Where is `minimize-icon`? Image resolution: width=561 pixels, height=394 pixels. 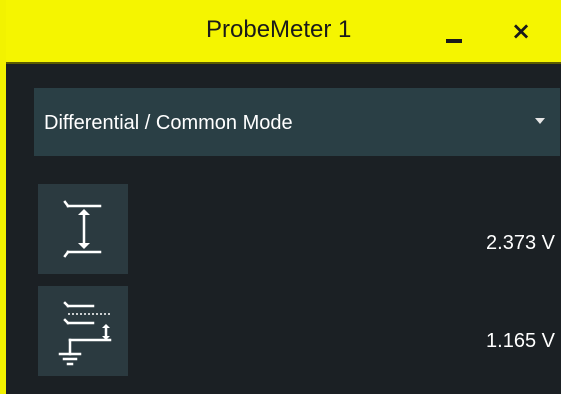
minimize-icon is located at coordinates (454, 41).